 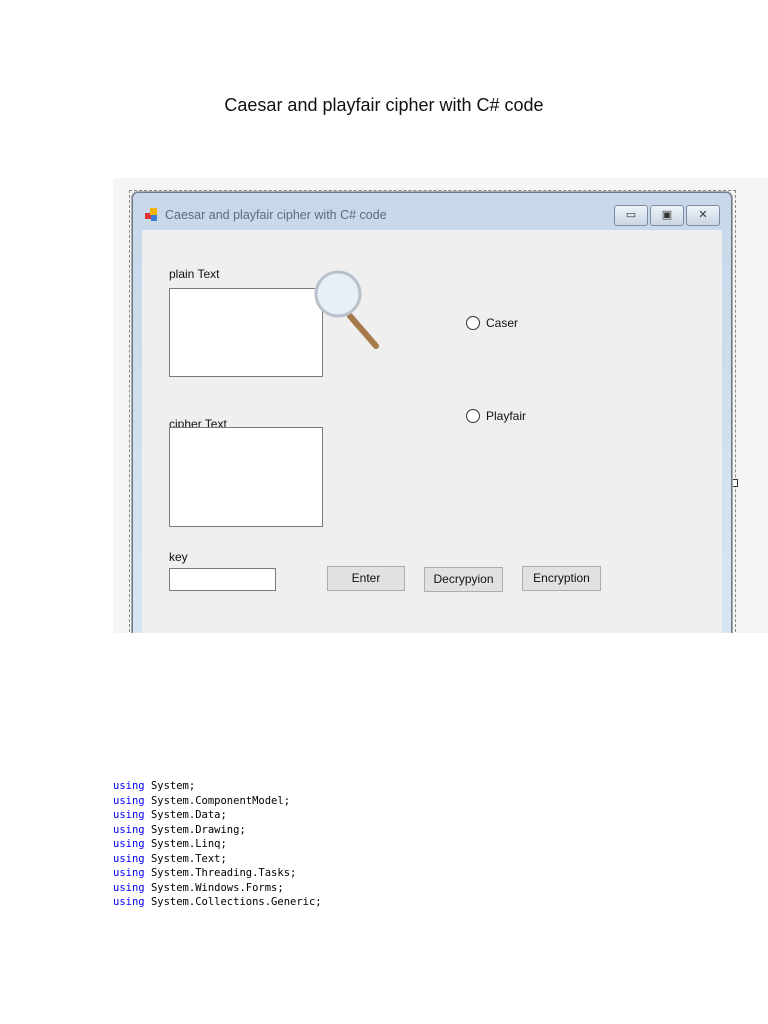 I want to click on code-line: using System.ComponentModel;, so click(x=217, y=801).